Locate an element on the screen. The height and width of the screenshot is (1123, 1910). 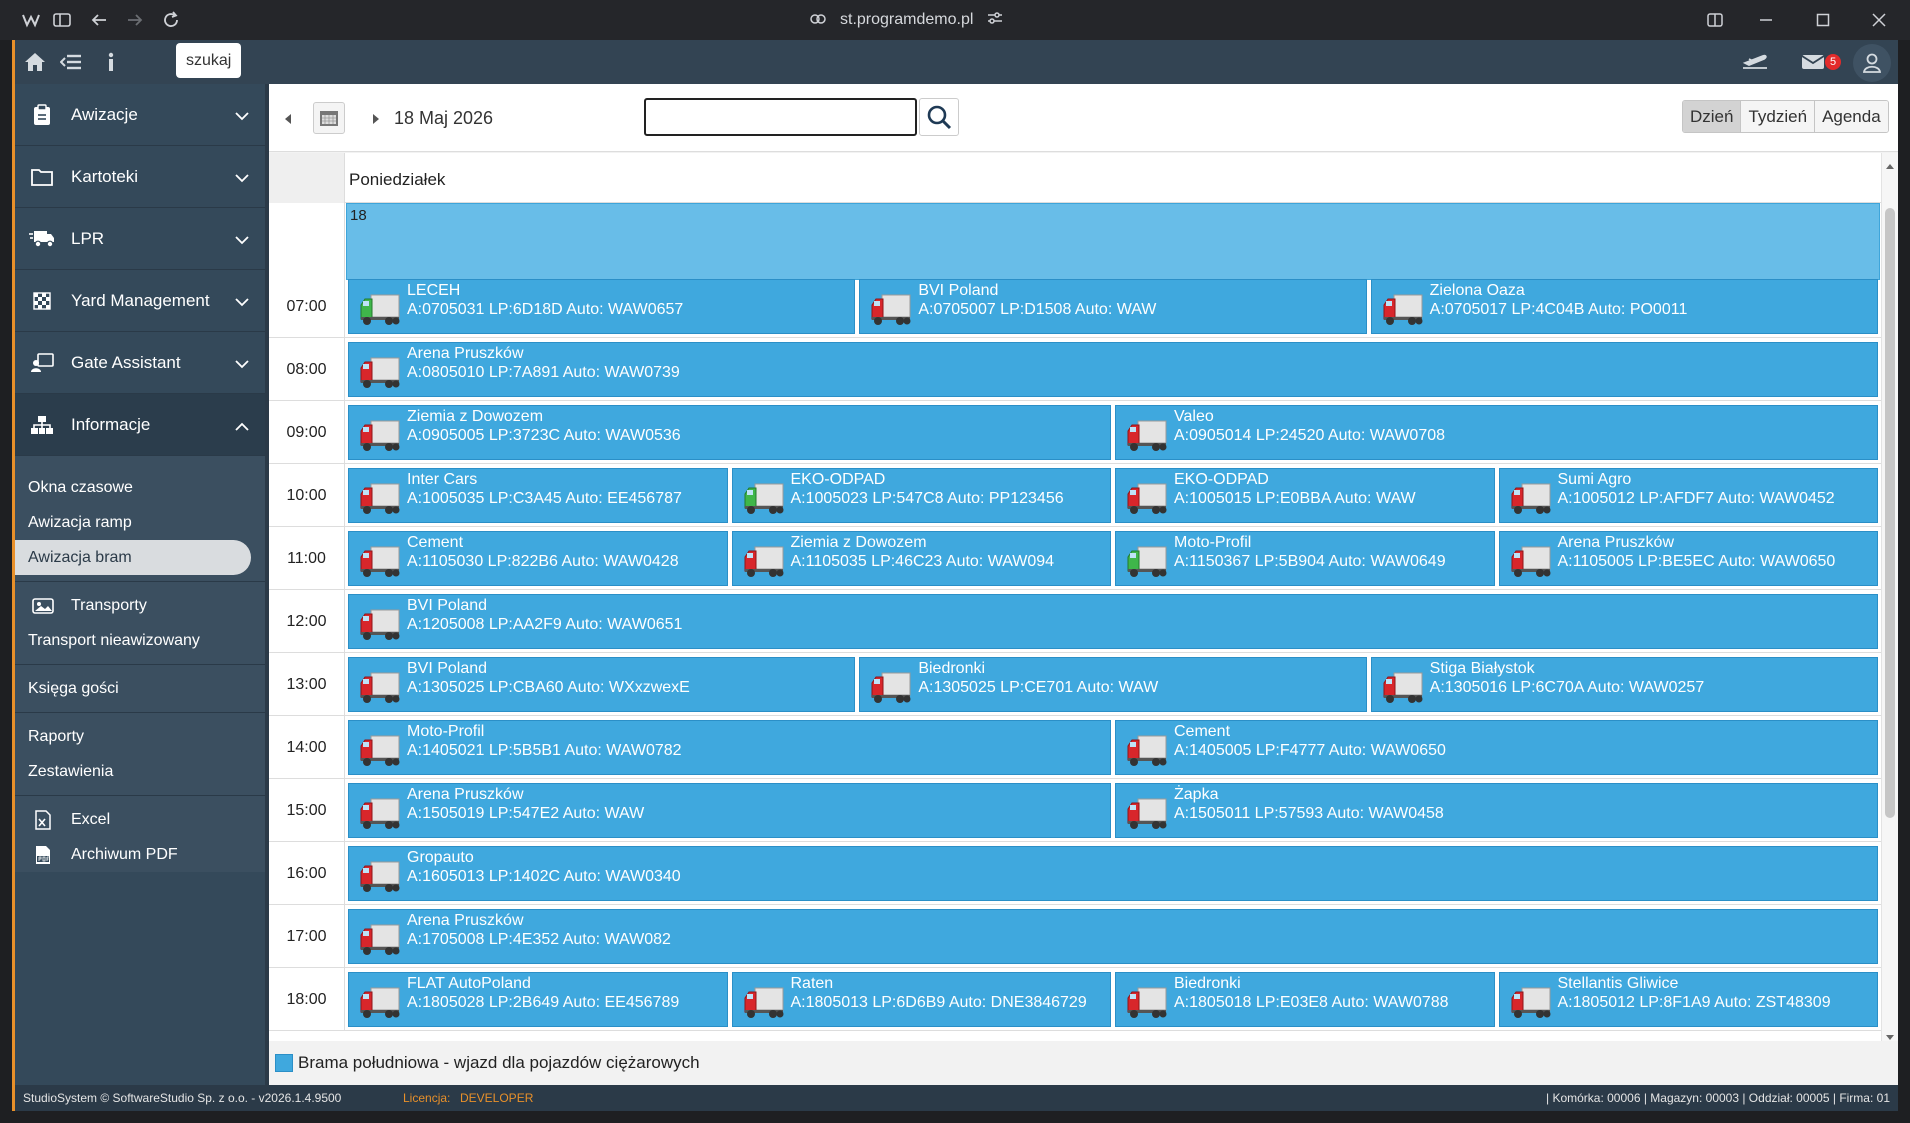
submenu-raporty: Raporty is located at coordinates (140, 736).